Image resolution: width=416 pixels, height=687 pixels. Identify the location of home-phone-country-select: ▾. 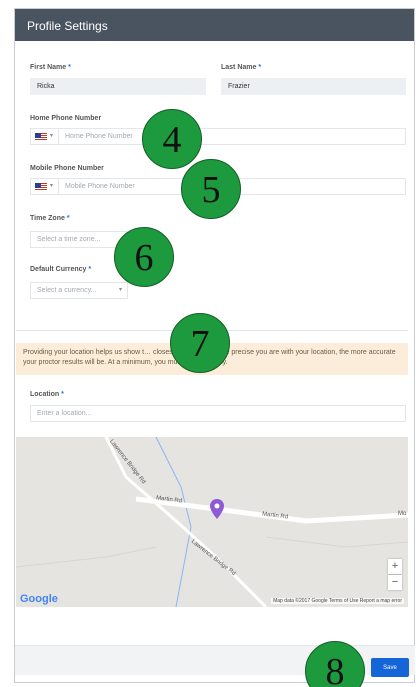
(44, 136).